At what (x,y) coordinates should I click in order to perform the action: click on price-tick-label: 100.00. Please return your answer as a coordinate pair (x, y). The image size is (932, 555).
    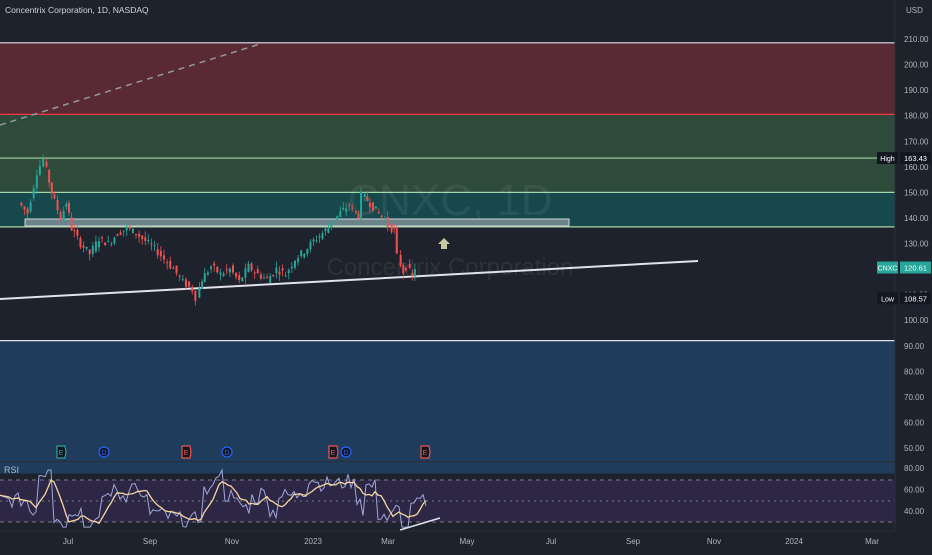
    Looking at the image, I should click on (916, 320).